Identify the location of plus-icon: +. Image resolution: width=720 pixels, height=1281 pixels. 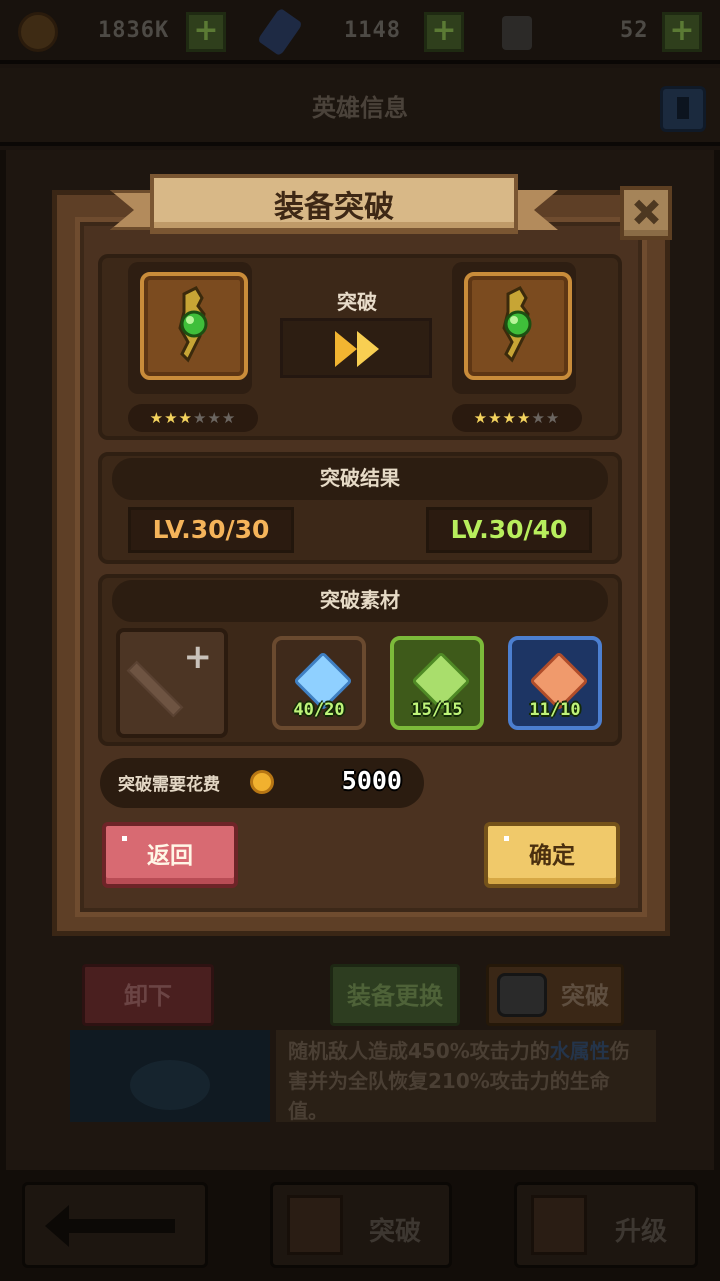
(198, 657).